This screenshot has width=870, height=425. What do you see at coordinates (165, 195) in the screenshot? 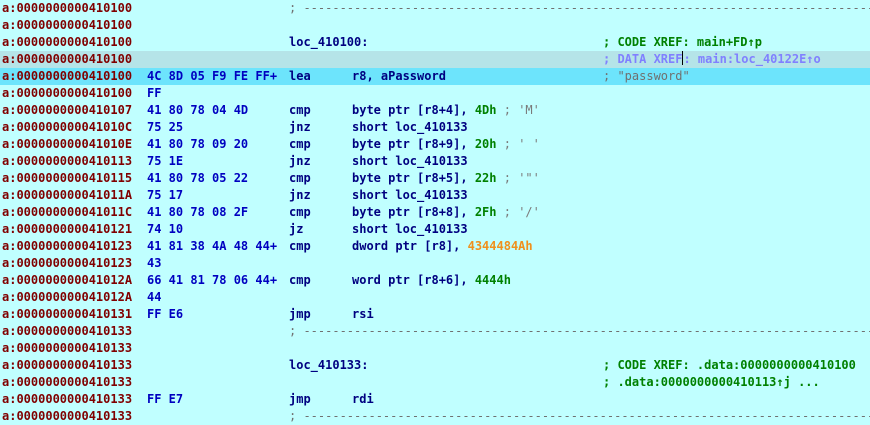
I see `opcode-bytes: 75 17` at bounding box center [165, 195].